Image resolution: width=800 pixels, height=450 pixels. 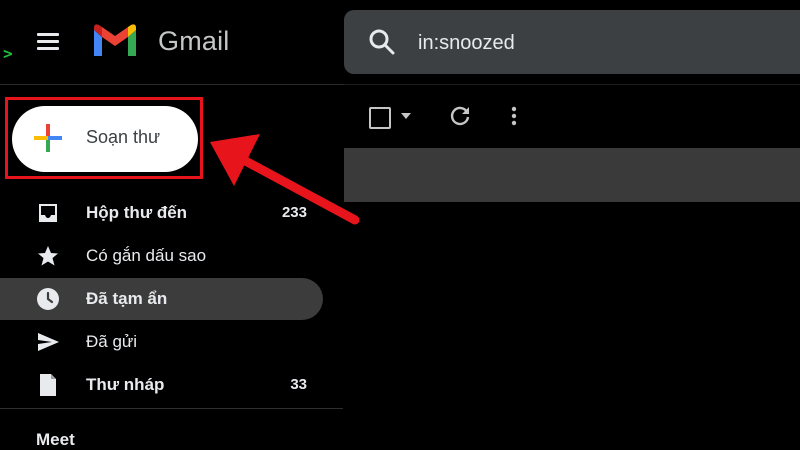 I want to click on gmail-wordmark: Gmail, so click(x=194, y=41).